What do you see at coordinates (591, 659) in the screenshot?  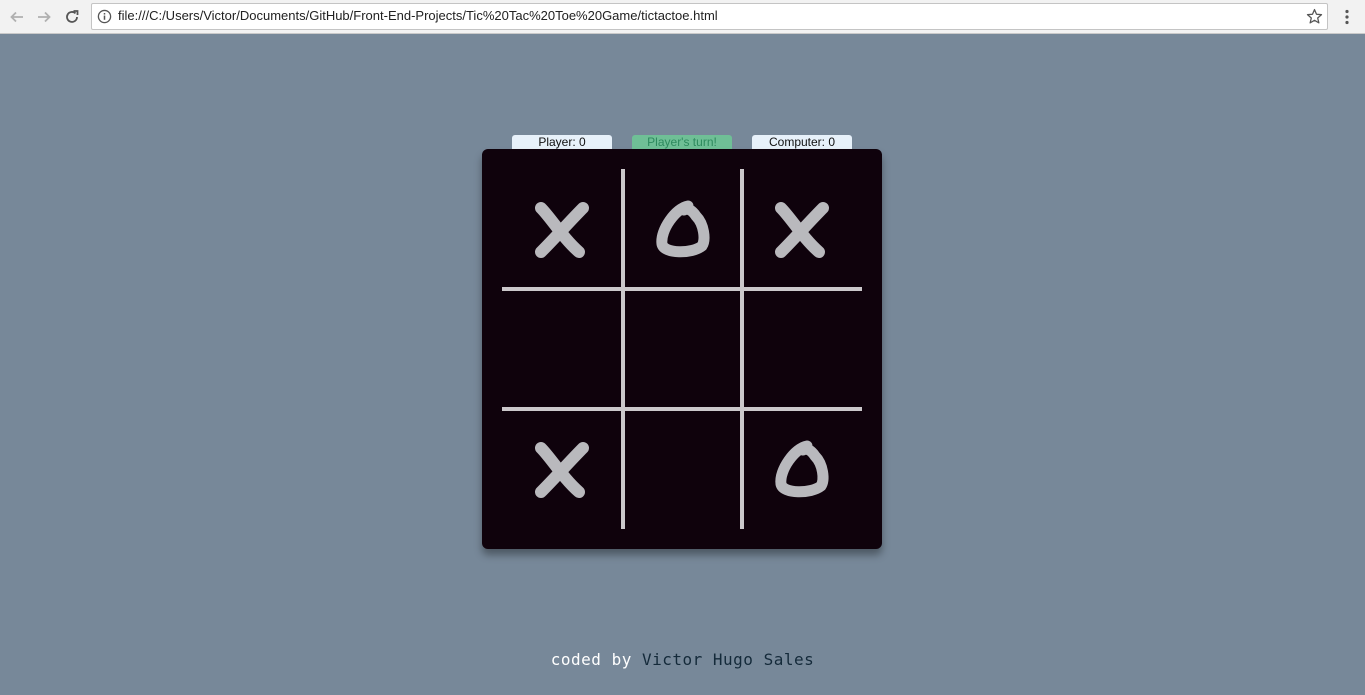 I see `footer-prefix: coded by` at bounding box center [591, 659].